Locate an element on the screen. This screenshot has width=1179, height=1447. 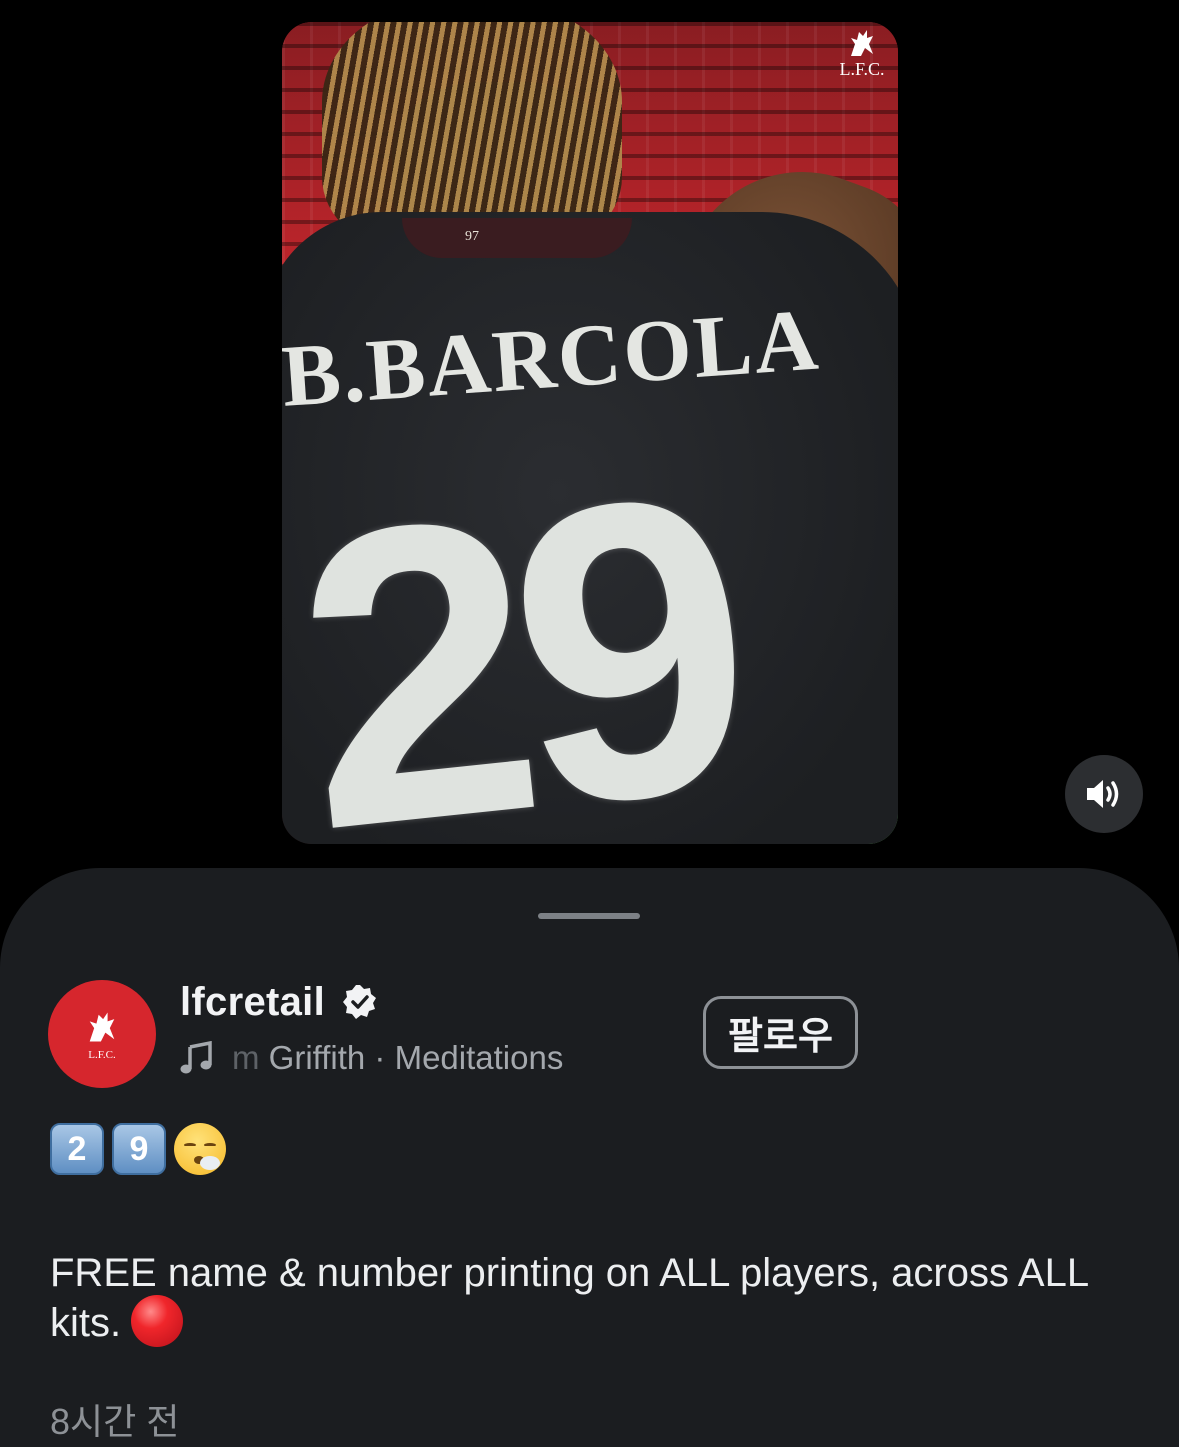
avatar: L.F.C. is located at coordinates (102, 1034).